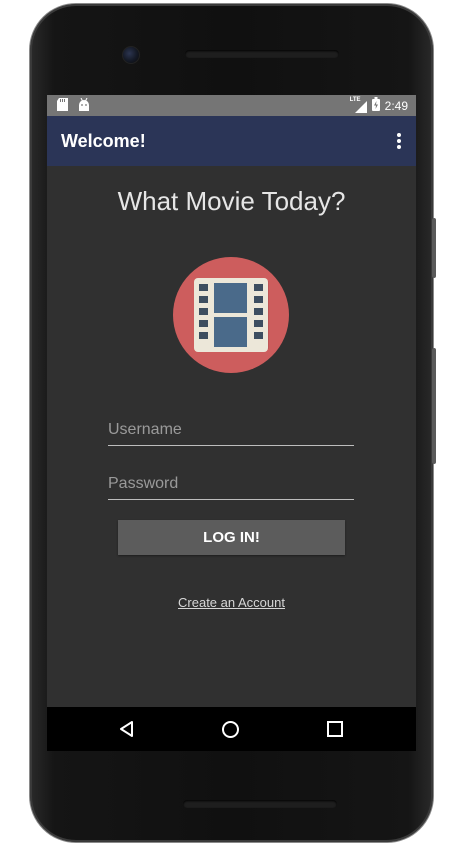  I want to click on page-title: What Movie Today?, so click(231, 201).